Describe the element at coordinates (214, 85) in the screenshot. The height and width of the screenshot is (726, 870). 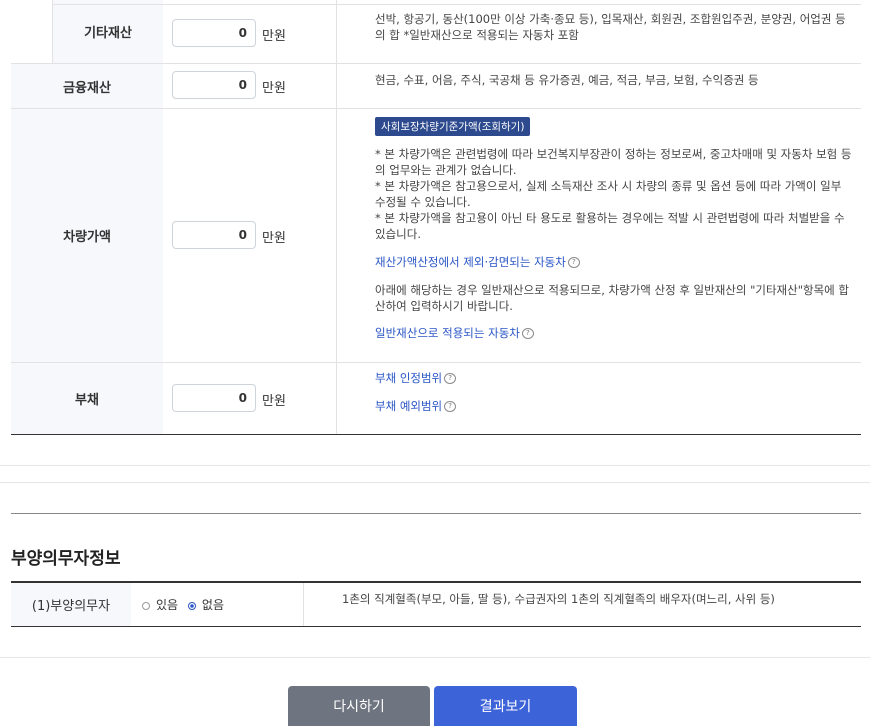
I see `financial-input` at that location.